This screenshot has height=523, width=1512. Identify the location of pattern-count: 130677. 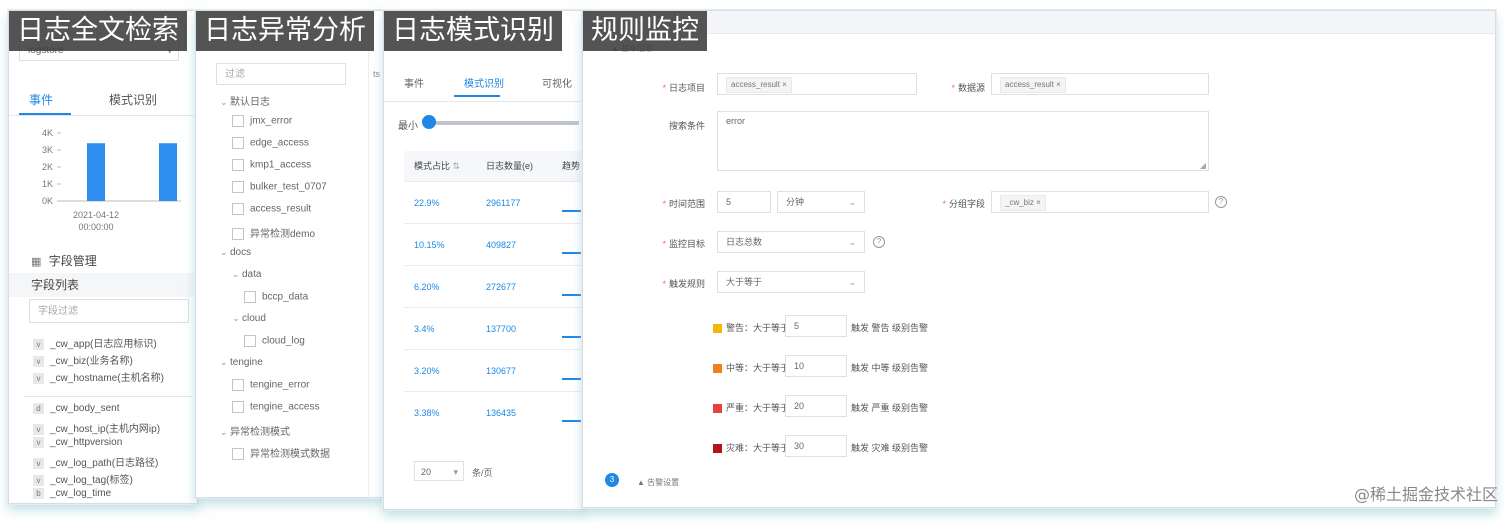
(501, 371).